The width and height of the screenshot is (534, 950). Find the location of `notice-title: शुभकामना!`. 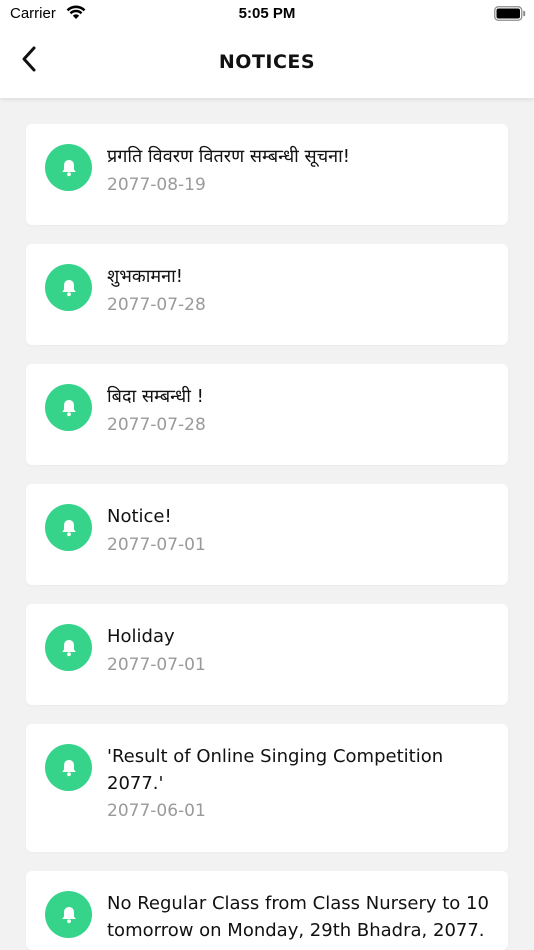

notice-title: शुभकामना! is located at coordinates (145, 276).